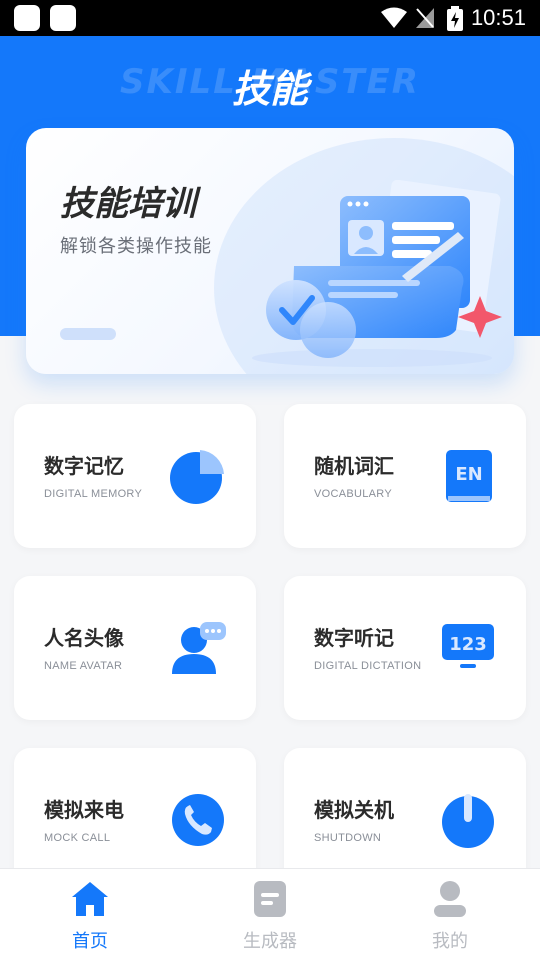 The height and width of the screenshot is (960, 540). What do you see at coordinates (199, 648) in the screenshot?
I see `person-chat-icon` at bounding box center [199, 648].